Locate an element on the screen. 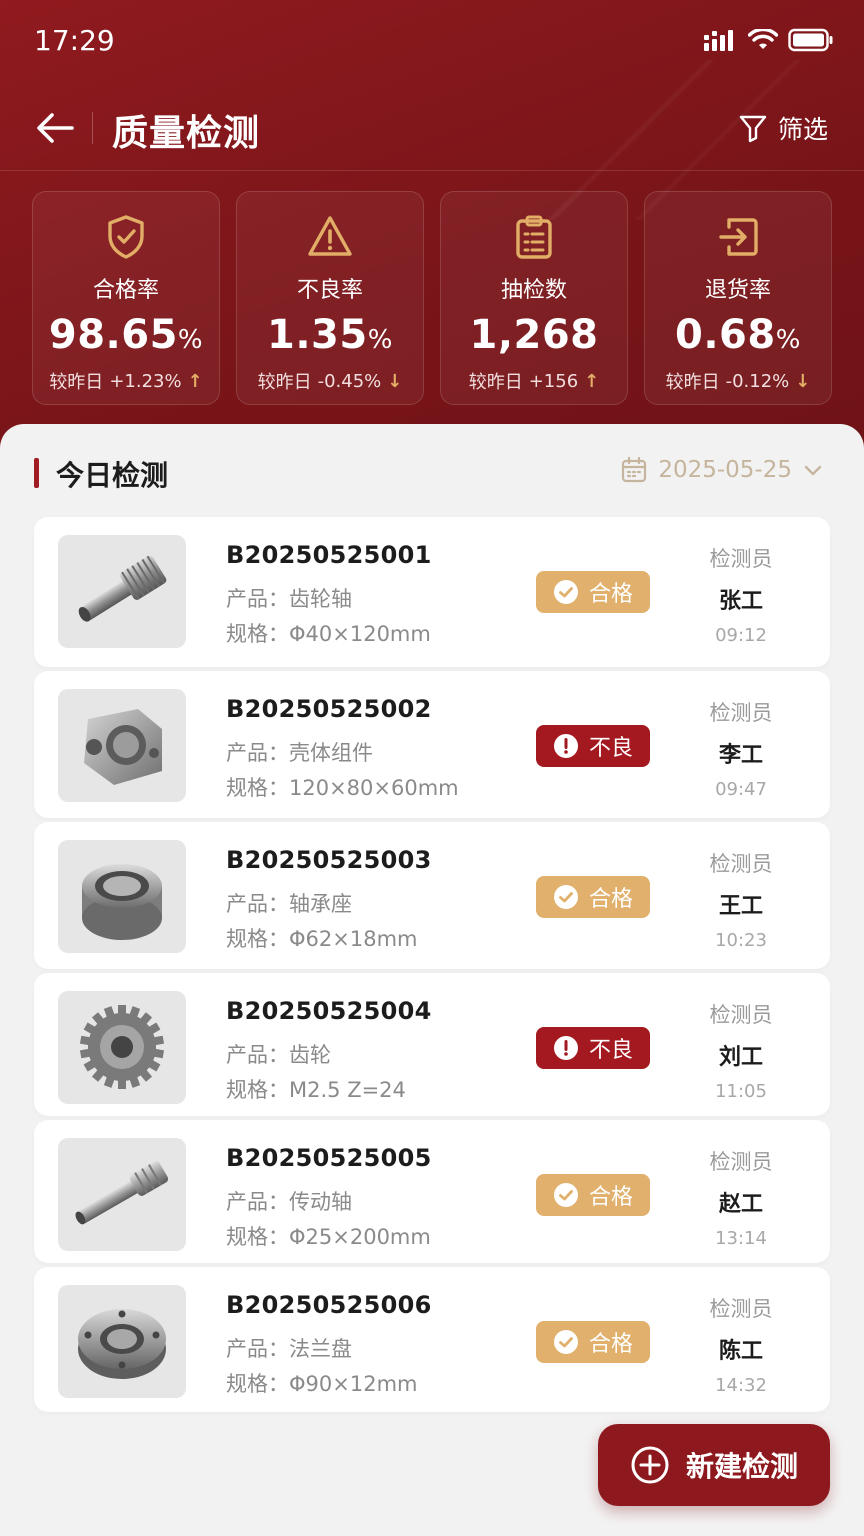 The image size is (864, 1536). section-accent-bar is located at coordinates (36, 473).